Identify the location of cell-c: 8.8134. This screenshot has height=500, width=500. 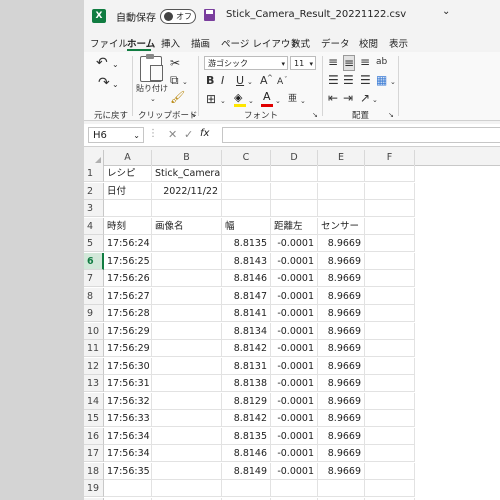
(246, 331).